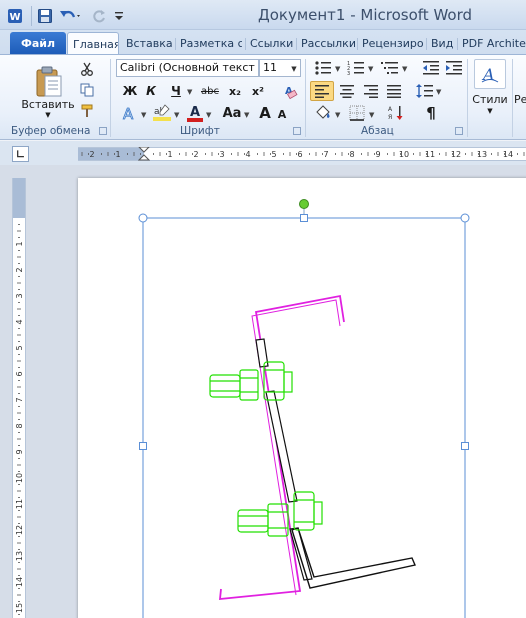  What do you see at coordinates (87, 69) in the screenshot?
I see `cut-icon` at bounding box center [87, 69].